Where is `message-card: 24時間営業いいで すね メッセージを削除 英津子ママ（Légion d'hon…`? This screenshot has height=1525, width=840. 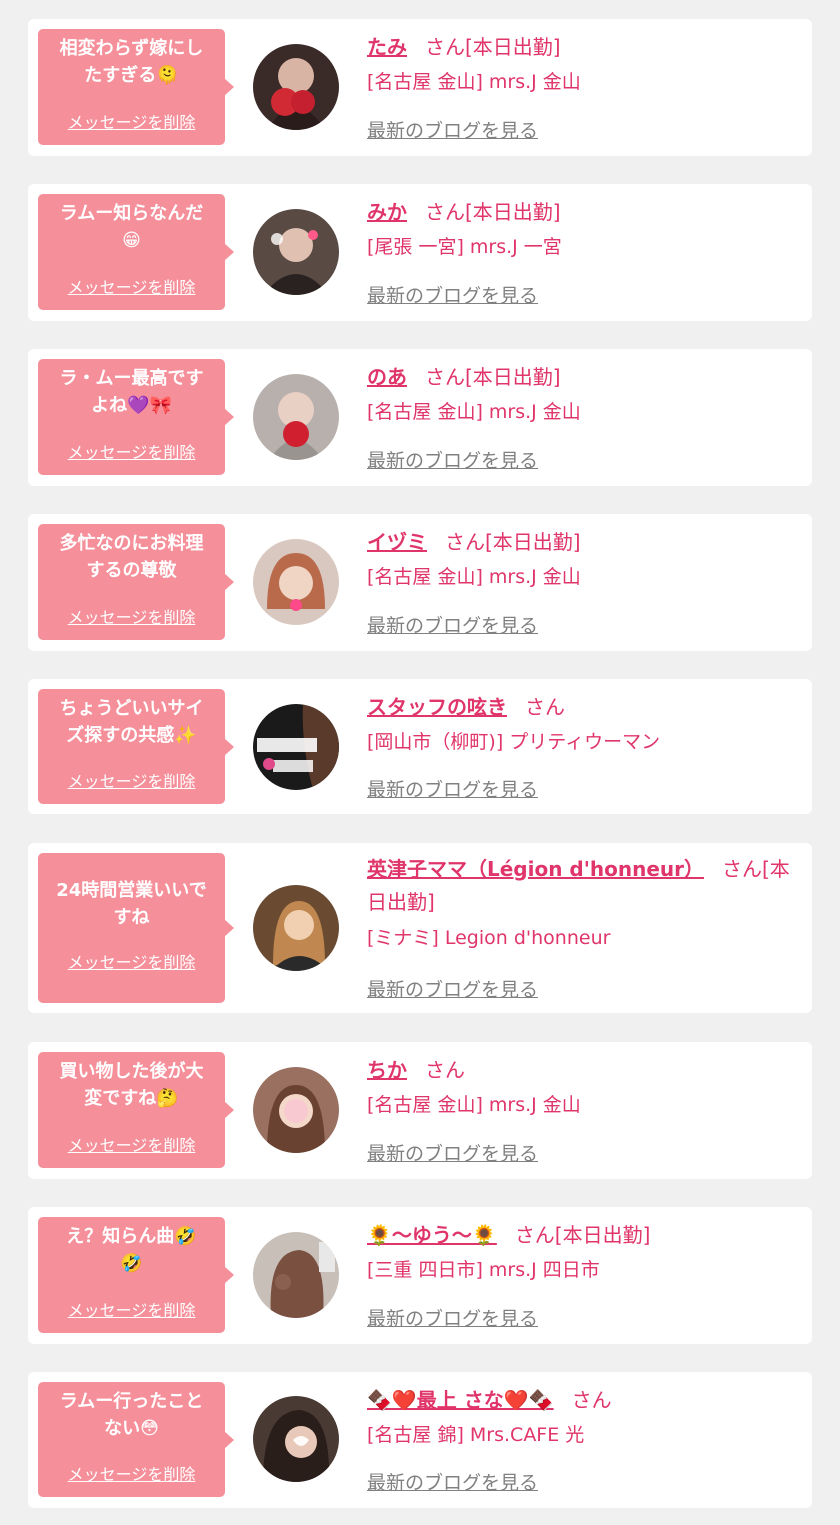
message-card: 24時間営業いいで すね メッセージを削除 英津子ママ（Légion d'hon… is located at coordinates (420, 928).